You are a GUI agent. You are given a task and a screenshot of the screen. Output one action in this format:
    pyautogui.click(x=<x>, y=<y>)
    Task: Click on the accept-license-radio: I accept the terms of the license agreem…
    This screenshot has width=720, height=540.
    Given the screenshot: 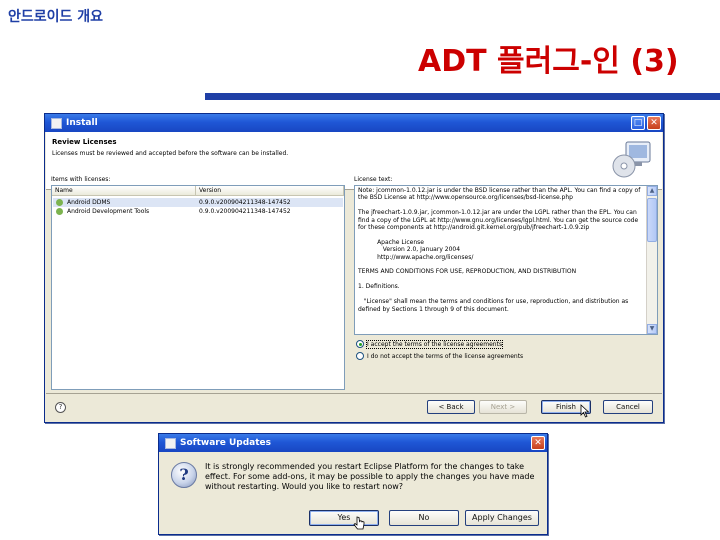 What is the action you would take?
    pyautogui.click(x=430, y=344)
    